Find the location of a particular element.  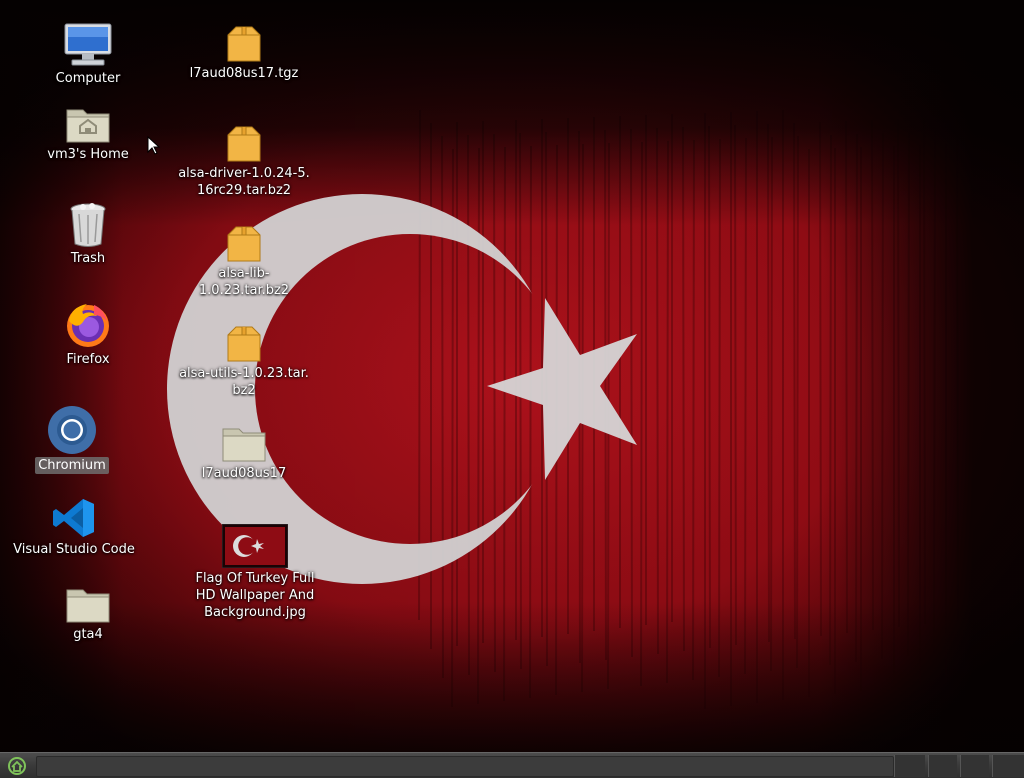

trash-icon is located at coordinates (88, 225).